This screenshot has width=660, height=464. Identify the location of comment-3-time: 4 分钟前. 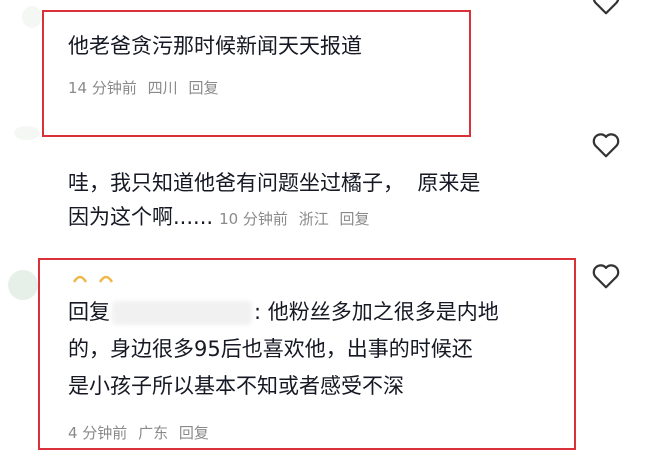
(98, 433).